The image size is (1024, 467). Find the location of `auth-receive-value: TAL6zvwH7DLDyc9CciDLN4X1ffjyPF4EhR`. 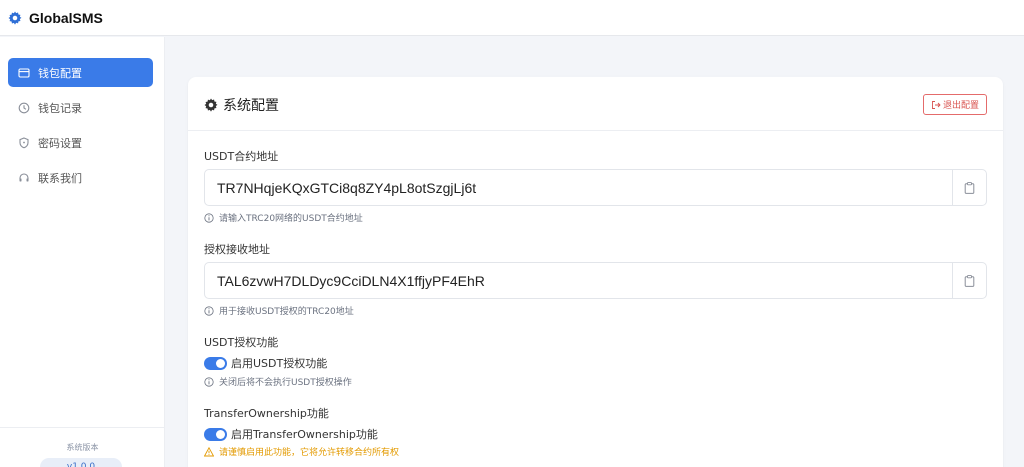

auth-receive-value: TAL6zvwH7DLDyc9CciDLN4X1ffjyPF4EhR is located at coordinates (578, 281).